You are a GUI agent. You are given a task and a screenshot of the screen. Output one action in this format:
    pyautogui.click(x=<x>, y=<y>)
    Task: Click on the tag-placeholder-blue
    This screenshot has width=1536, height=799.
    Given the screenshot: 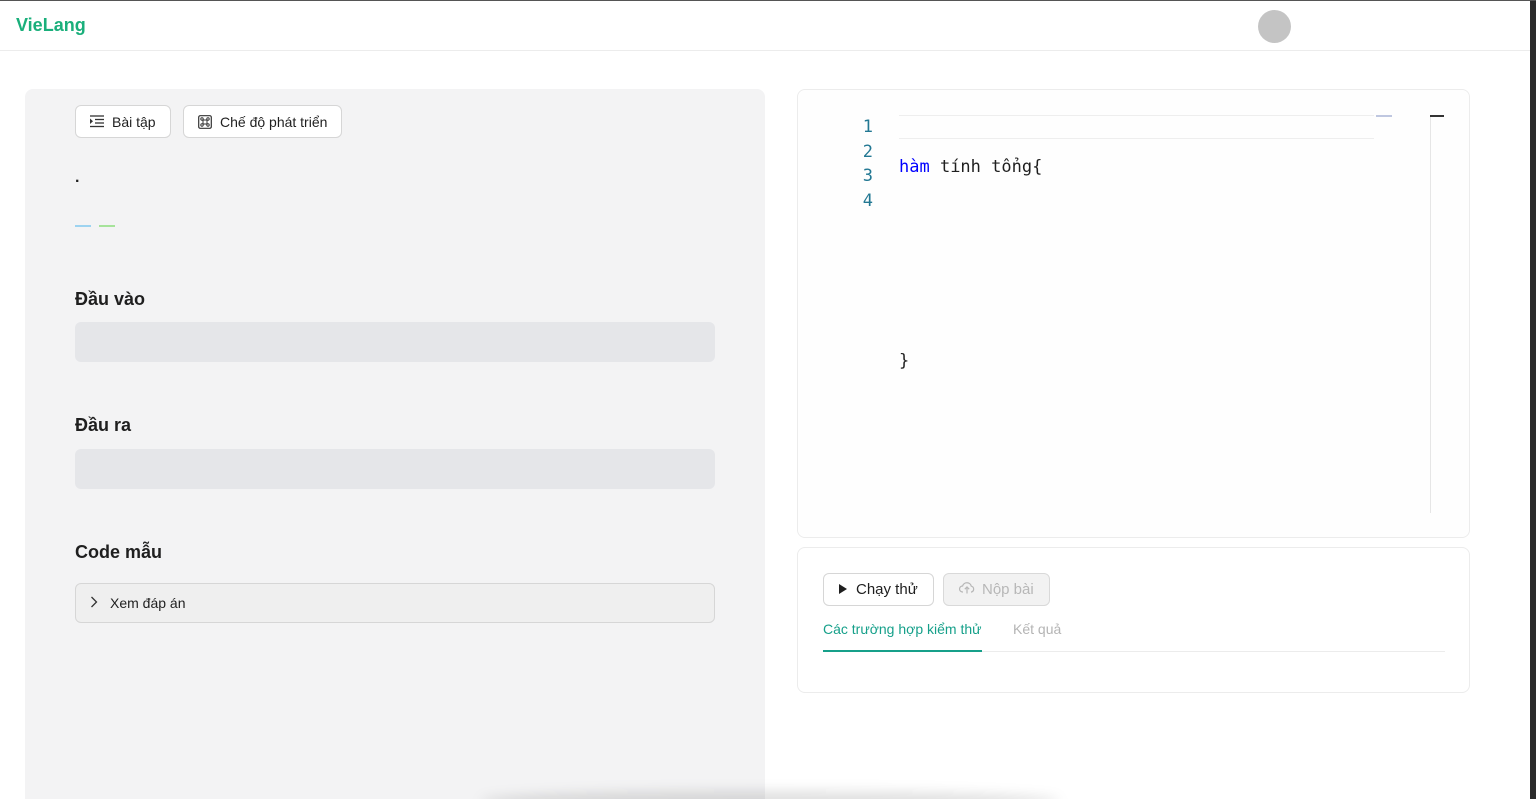 What is the action you would take?
    pyautogui.click(x=83, y=226)
    